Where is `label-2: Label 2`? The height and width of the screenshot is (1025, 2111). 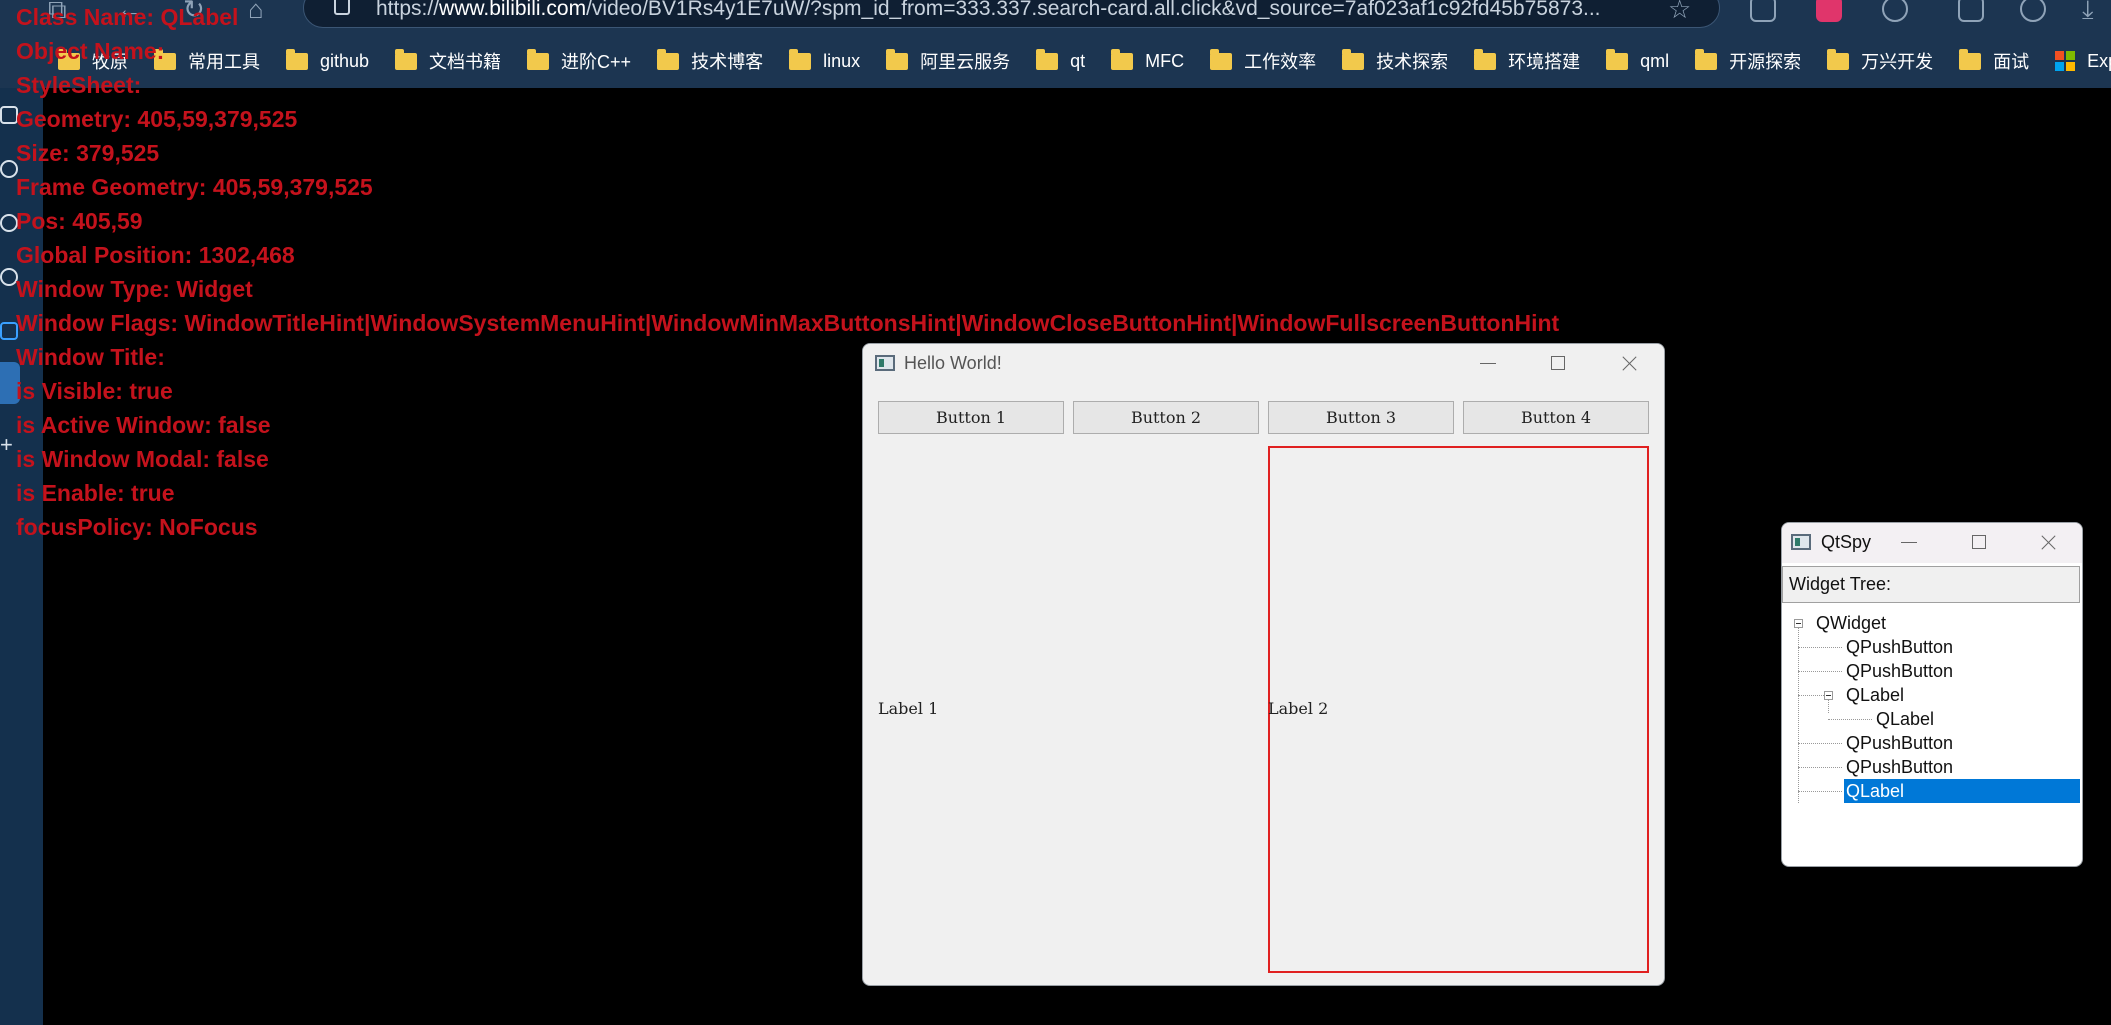
label-2: Label 2 is located at coordinates (1298, 708).